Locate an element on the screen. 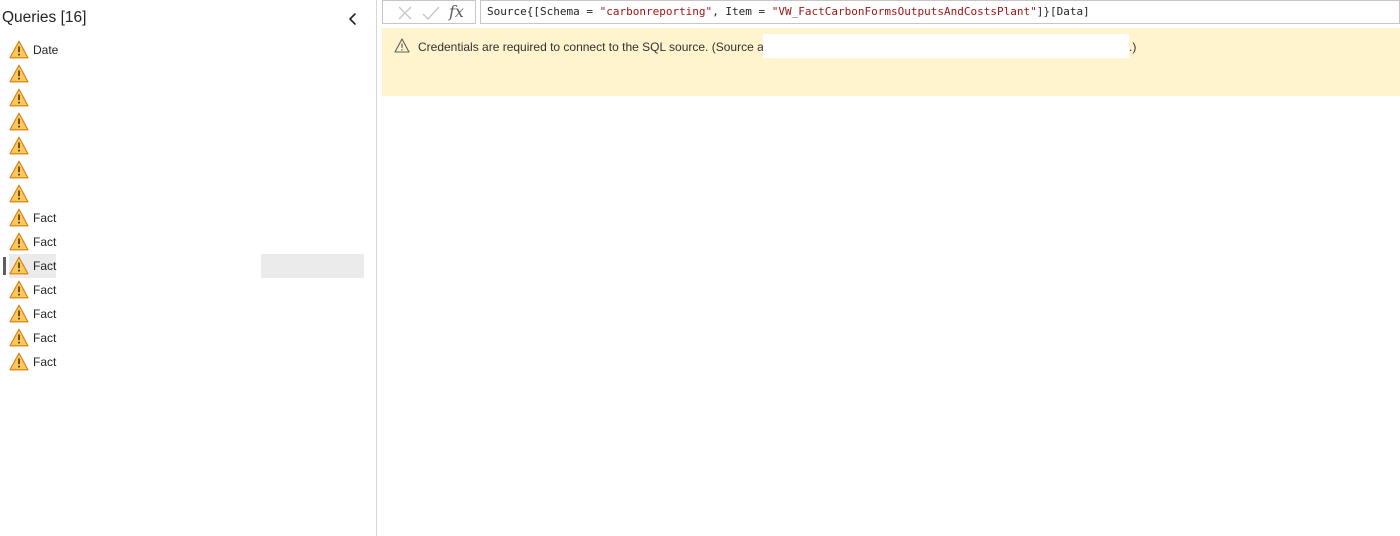 The width and height of the screenshot is (1400, 536). formula-text-part: ]}[Data] is located at coordinates (1063, 11).